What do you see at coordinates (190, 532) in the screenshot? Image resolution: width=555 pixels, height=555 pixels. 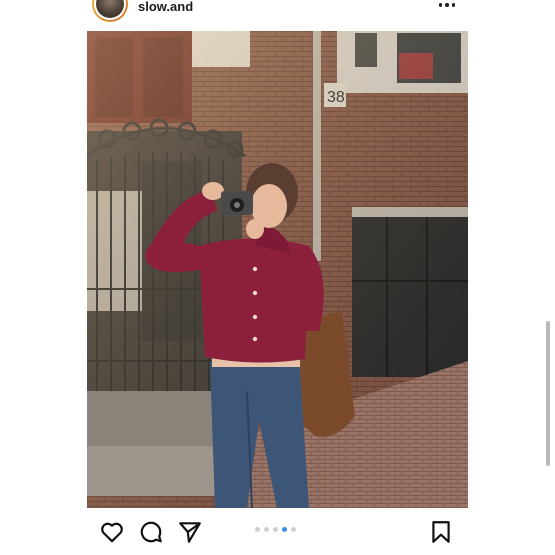 I see `send-icon` at bounding box center [190, 532].